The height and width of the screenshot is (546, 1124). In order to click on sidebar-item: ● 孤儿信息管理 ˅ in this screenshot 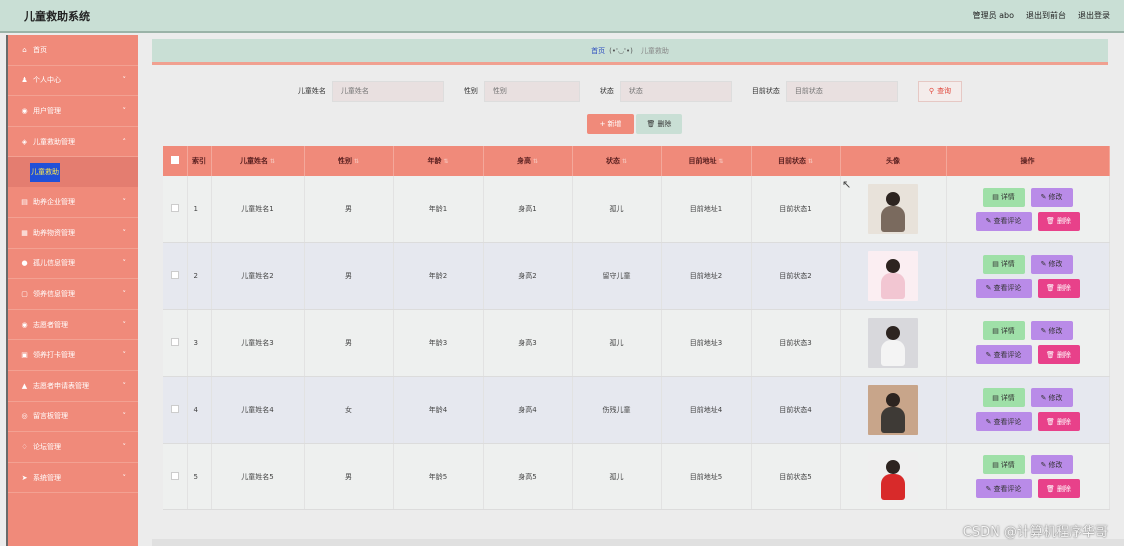, I will do `click(73, 264)`.